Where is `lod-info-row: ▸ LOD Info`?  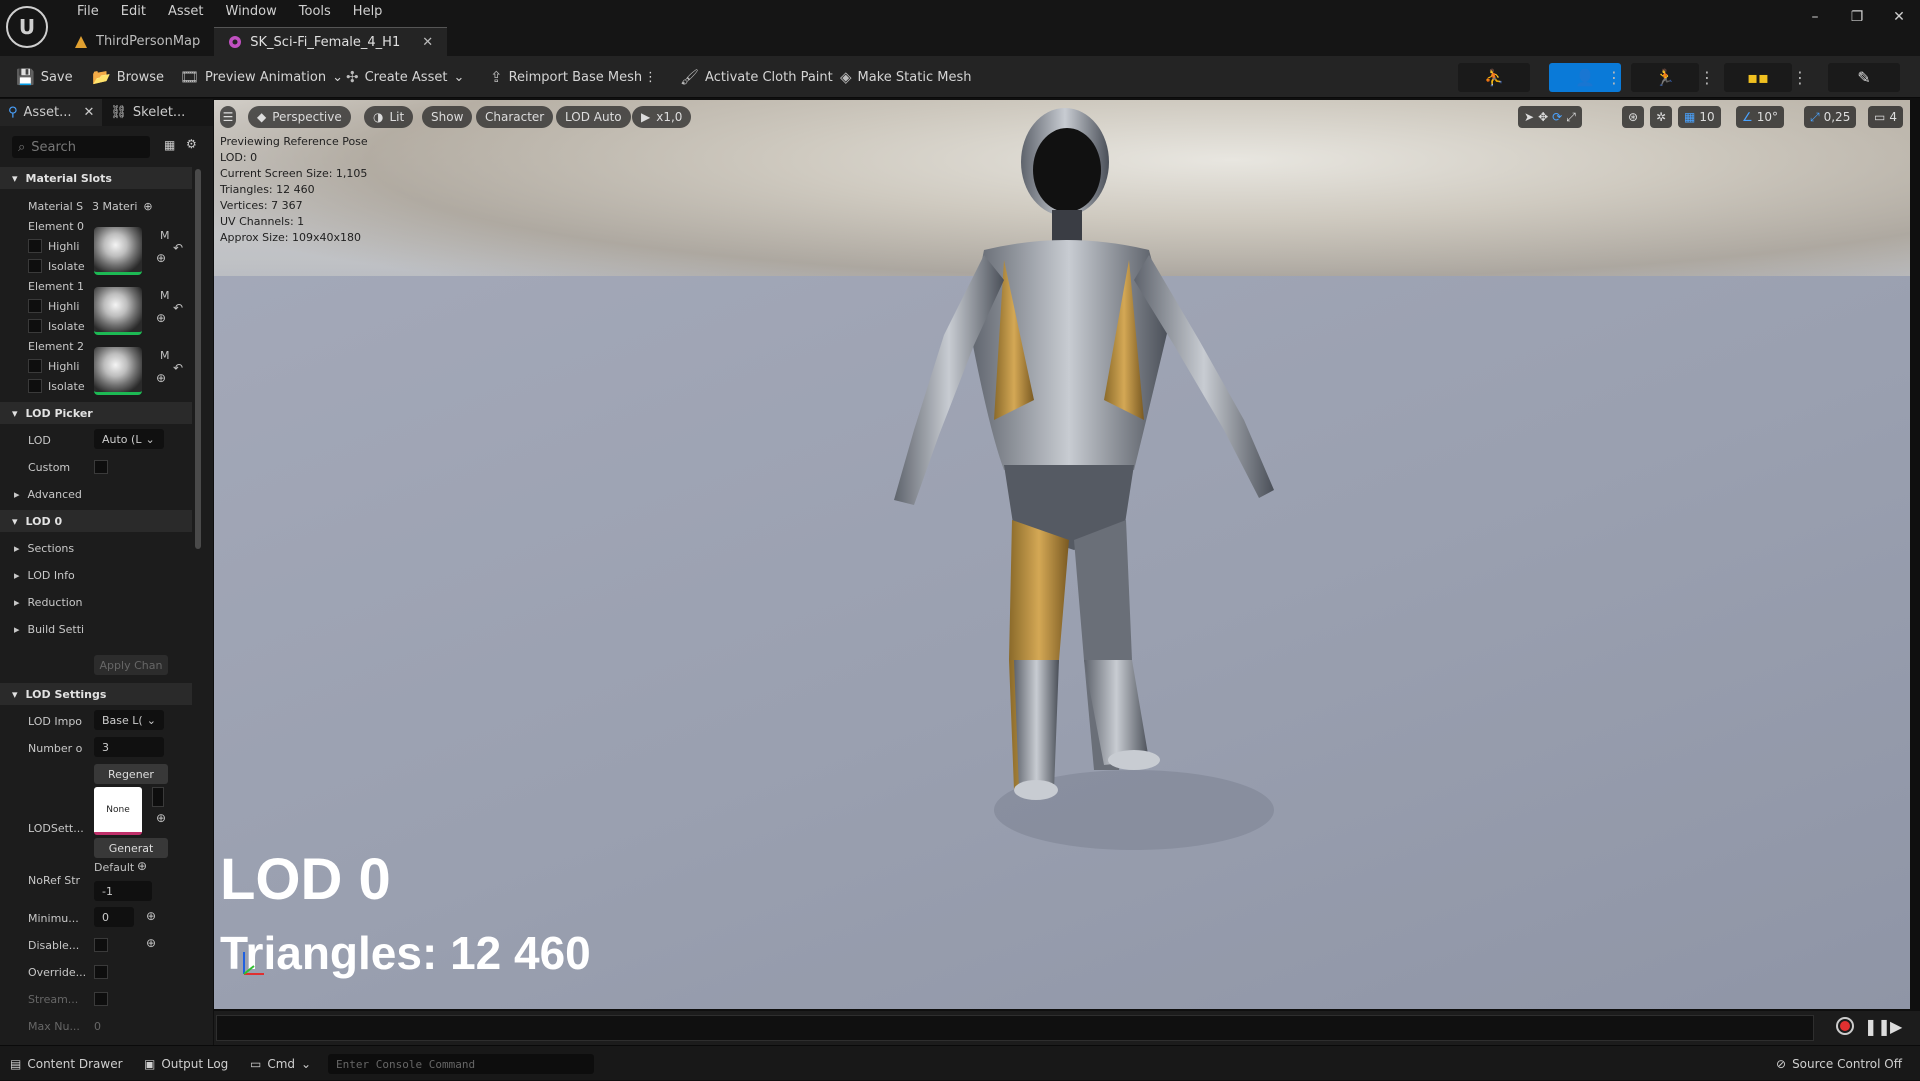 lod-info-row: ▸ LOD Info is located at coordinates (96, 575).